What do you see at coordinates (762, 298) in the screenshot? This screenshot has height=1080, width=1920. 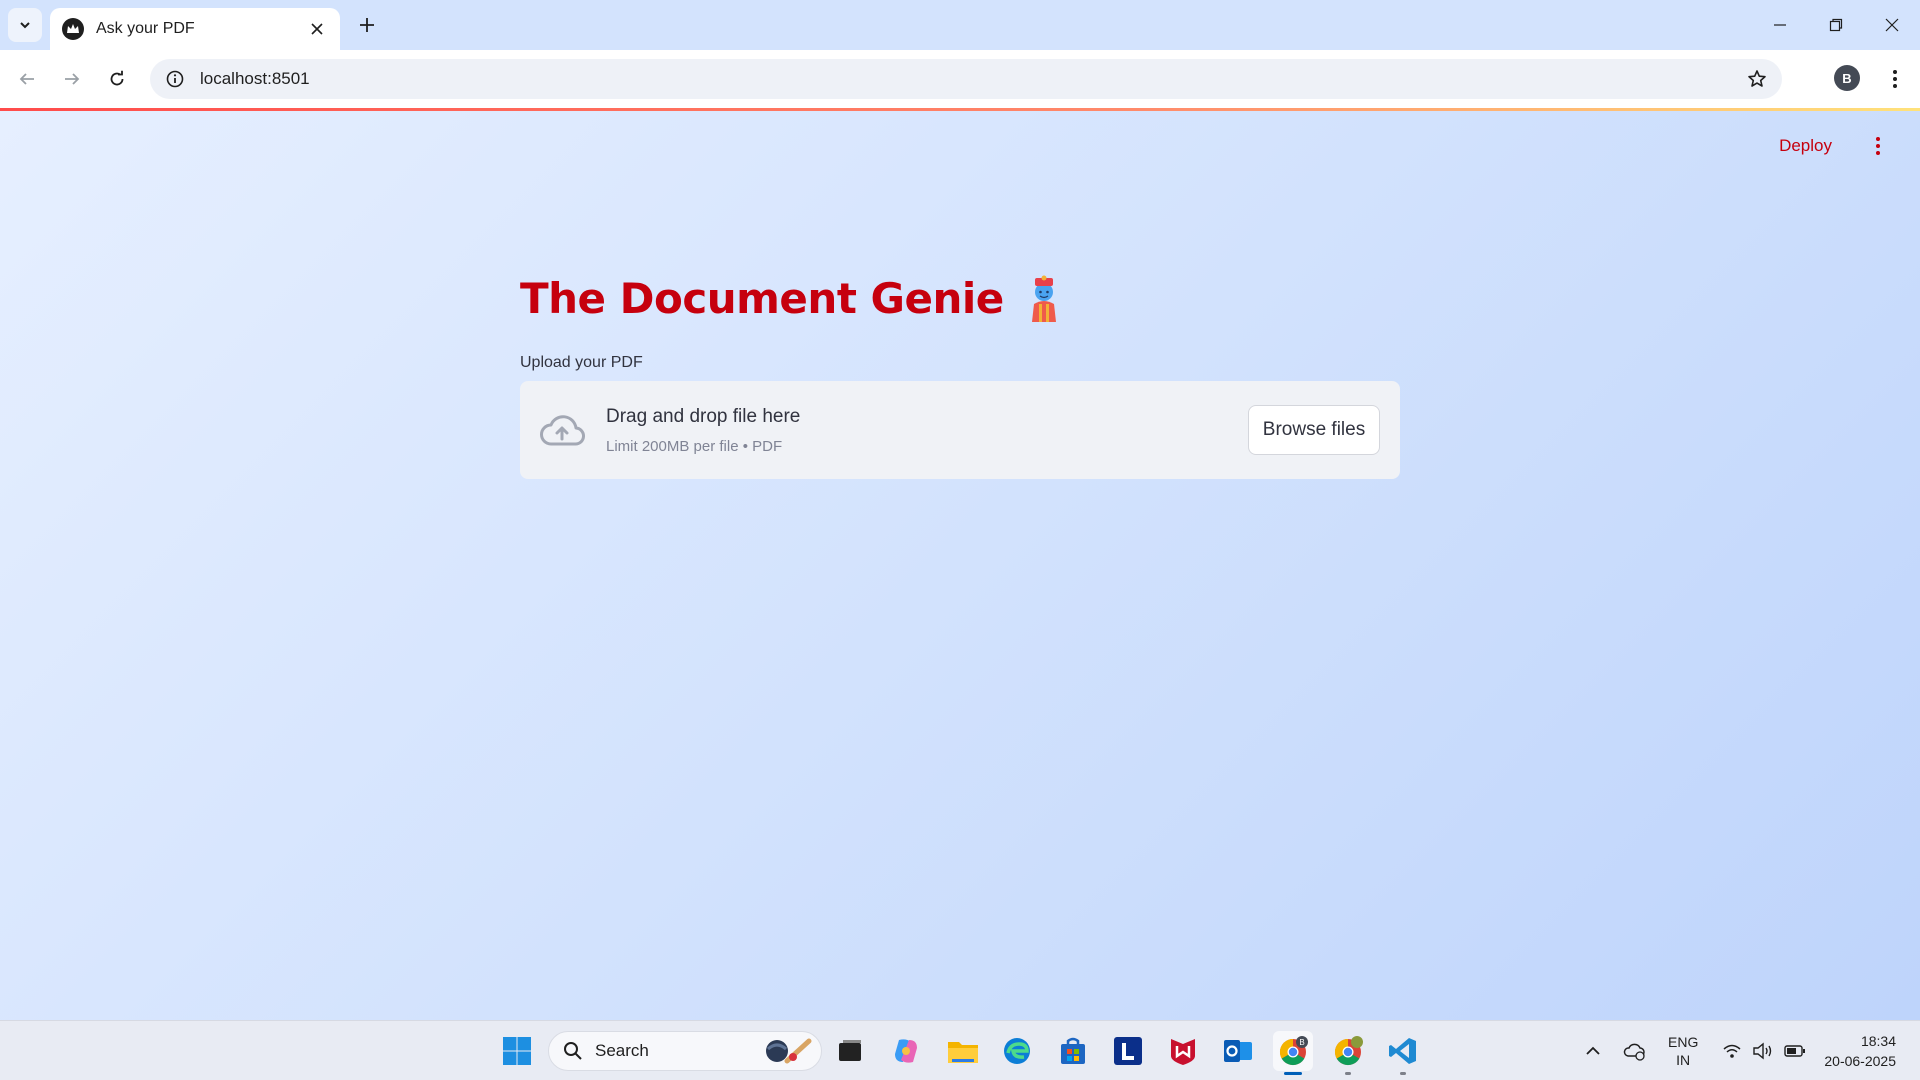 I see `page-title: The Document Genie` at bounding box center [762, 298].